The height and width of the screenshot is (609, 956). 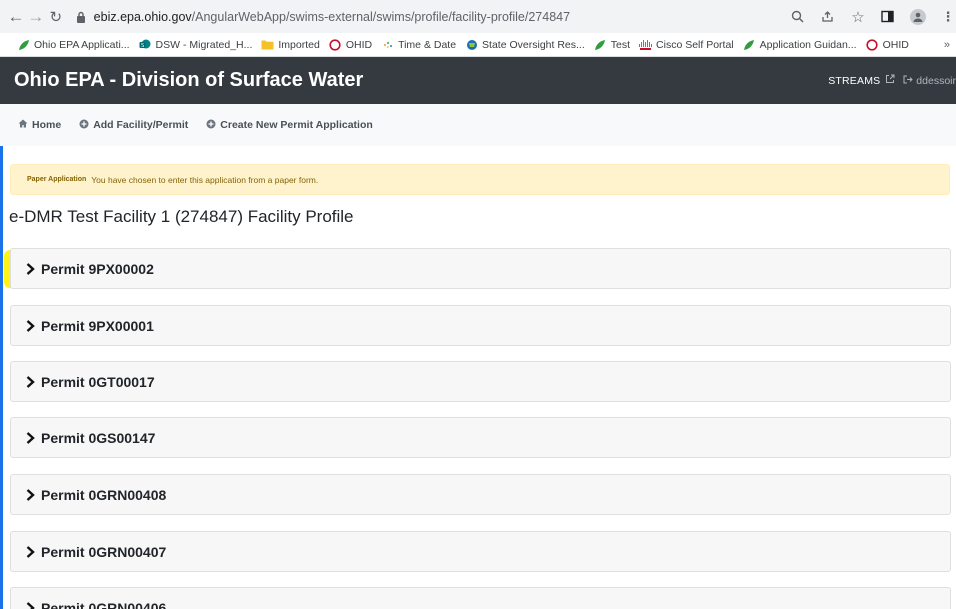 I want to click on side-panel-icon, so click(x=888, y=17).